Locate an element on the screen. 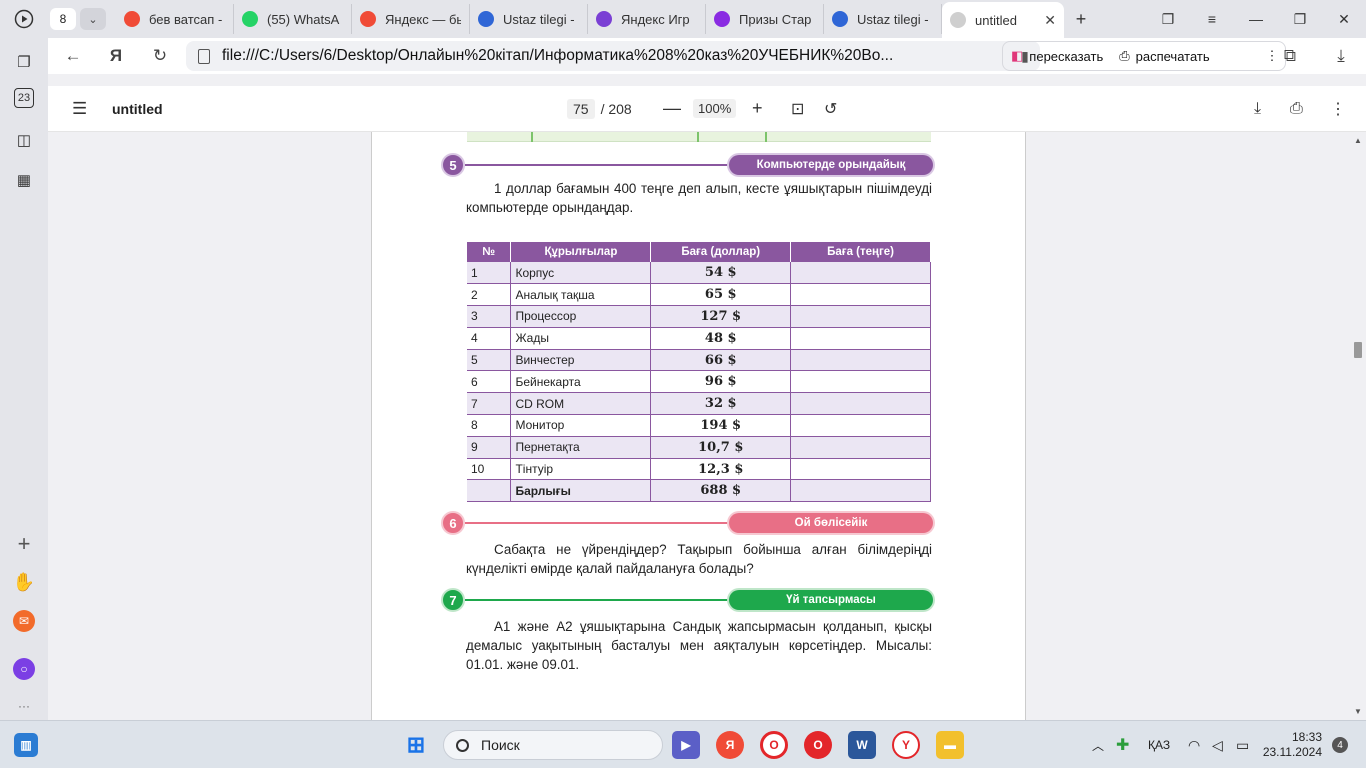 The width and height of the screenshot is (1366, 768). tab-label: (55) WhatsA is located at coordinates (303, 19).